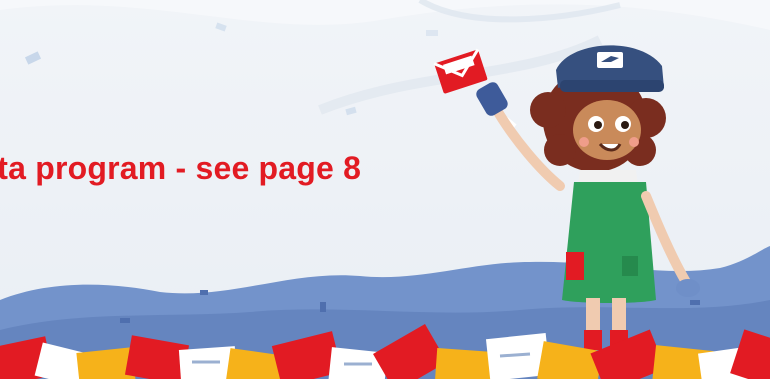 The image size is (770, 379). Describe the element at coordinates (610, 60) in the screenshot. I see `eagle-logo-icon` at that location.